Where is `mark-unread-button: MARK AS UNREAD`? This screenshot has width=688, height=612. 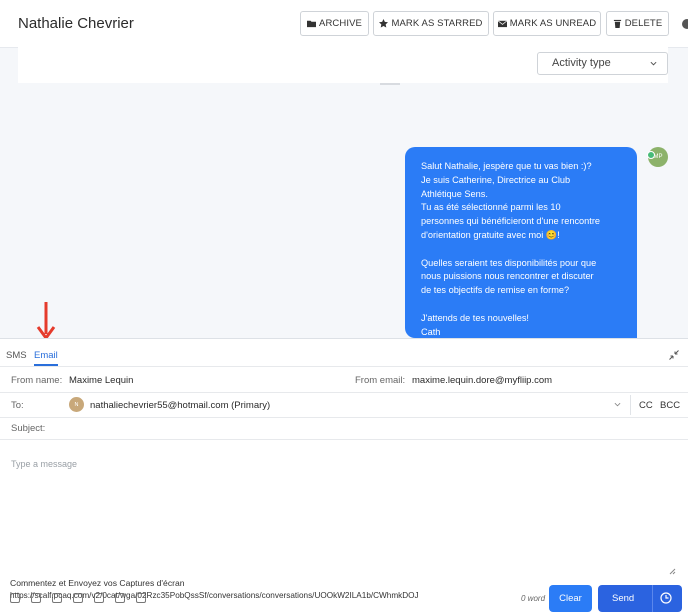 mark-unread-button: MARK AS UNREAD is located at coordinates (547, 23).